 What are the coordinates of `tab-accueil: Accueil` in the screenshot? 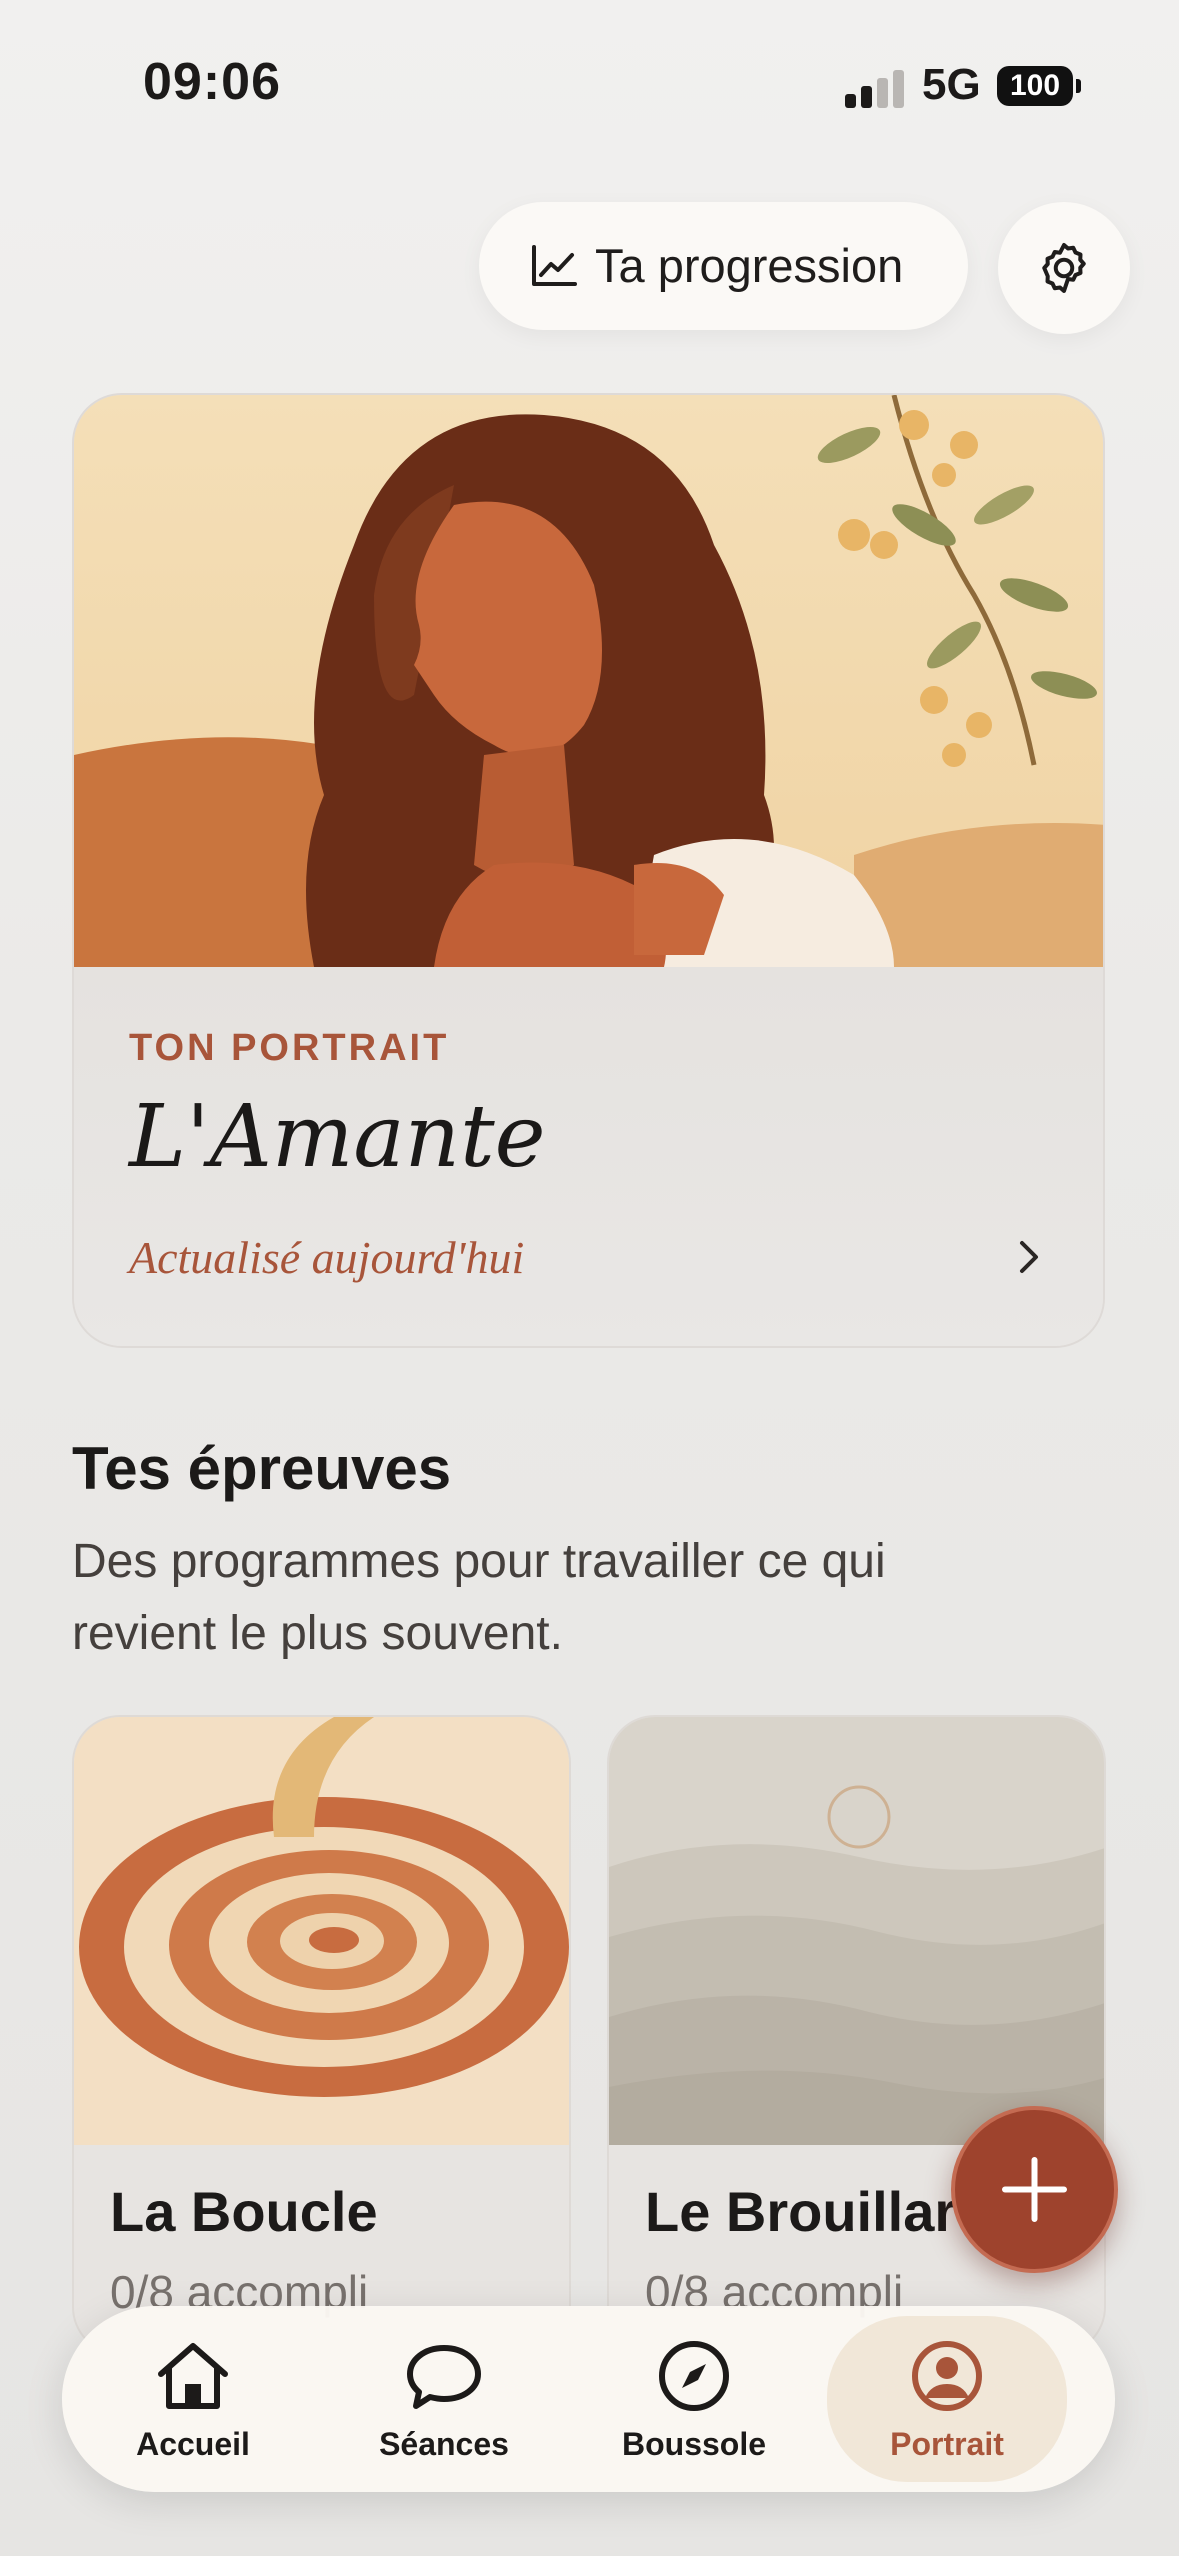 It's located at (193, 2399).